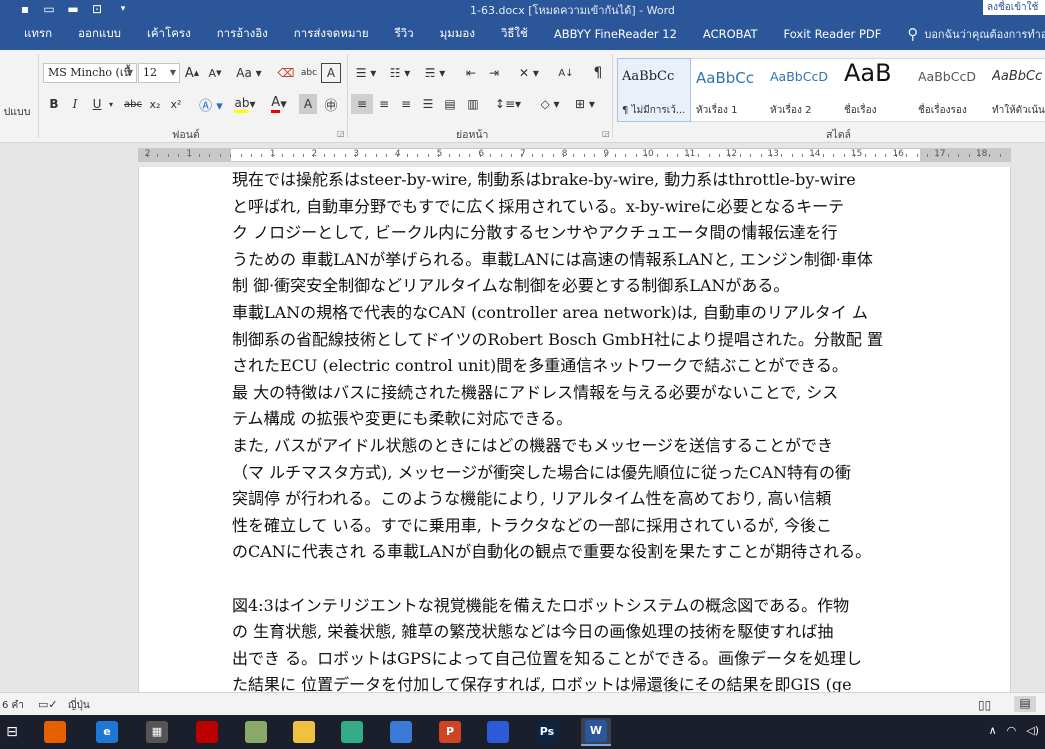 The image size is (1045, 749). I want to click on chevron-up-icon: ∧, so click(993, 730).